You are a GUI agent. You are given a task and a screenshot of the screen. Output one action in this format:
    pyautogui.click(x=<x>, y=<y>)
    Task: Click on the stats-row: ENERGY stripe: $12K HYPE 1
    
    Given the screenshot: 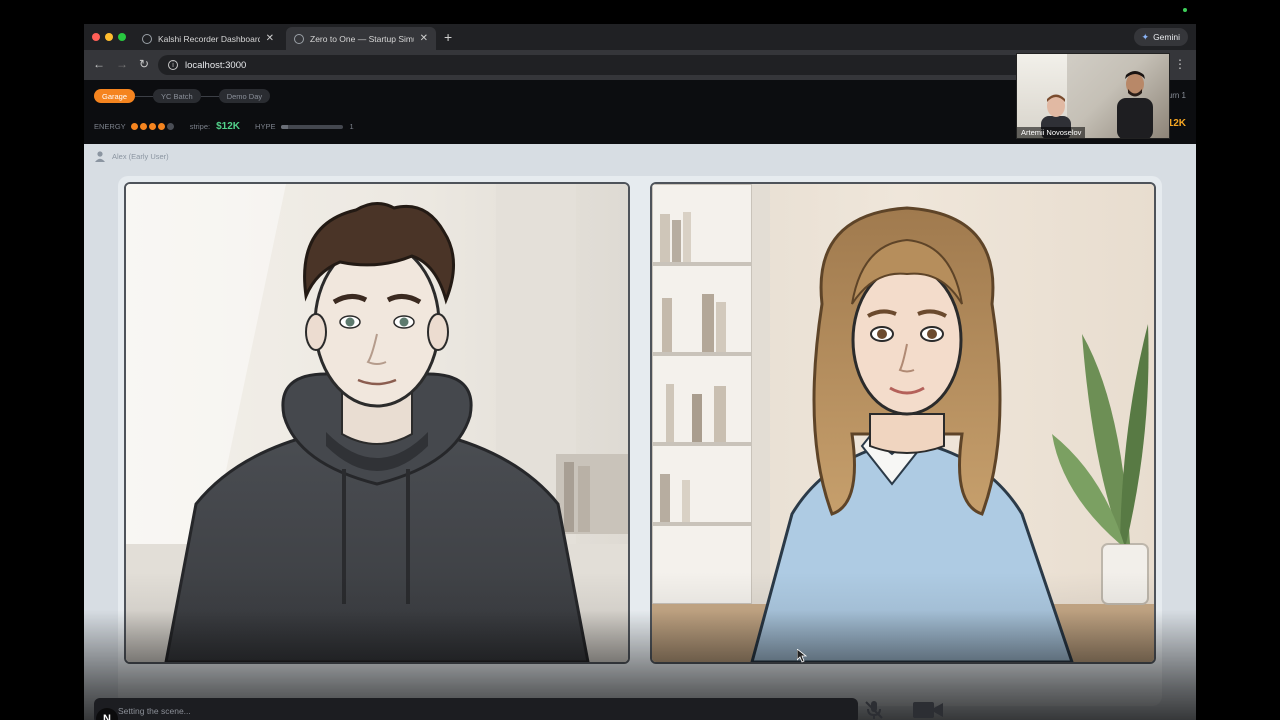 What is the action you would take?
    pyautogui.click(x=224, y=126)
    